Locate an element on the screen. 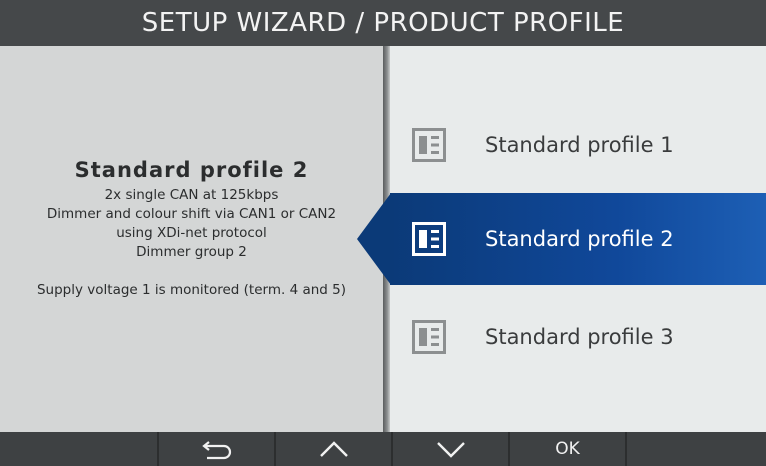 Image resolution: width=766 pixels, height=466 pixels. header-bar: SETUP WIZARD / PRODUCT PROFILE is located at coordinates (383, 23).